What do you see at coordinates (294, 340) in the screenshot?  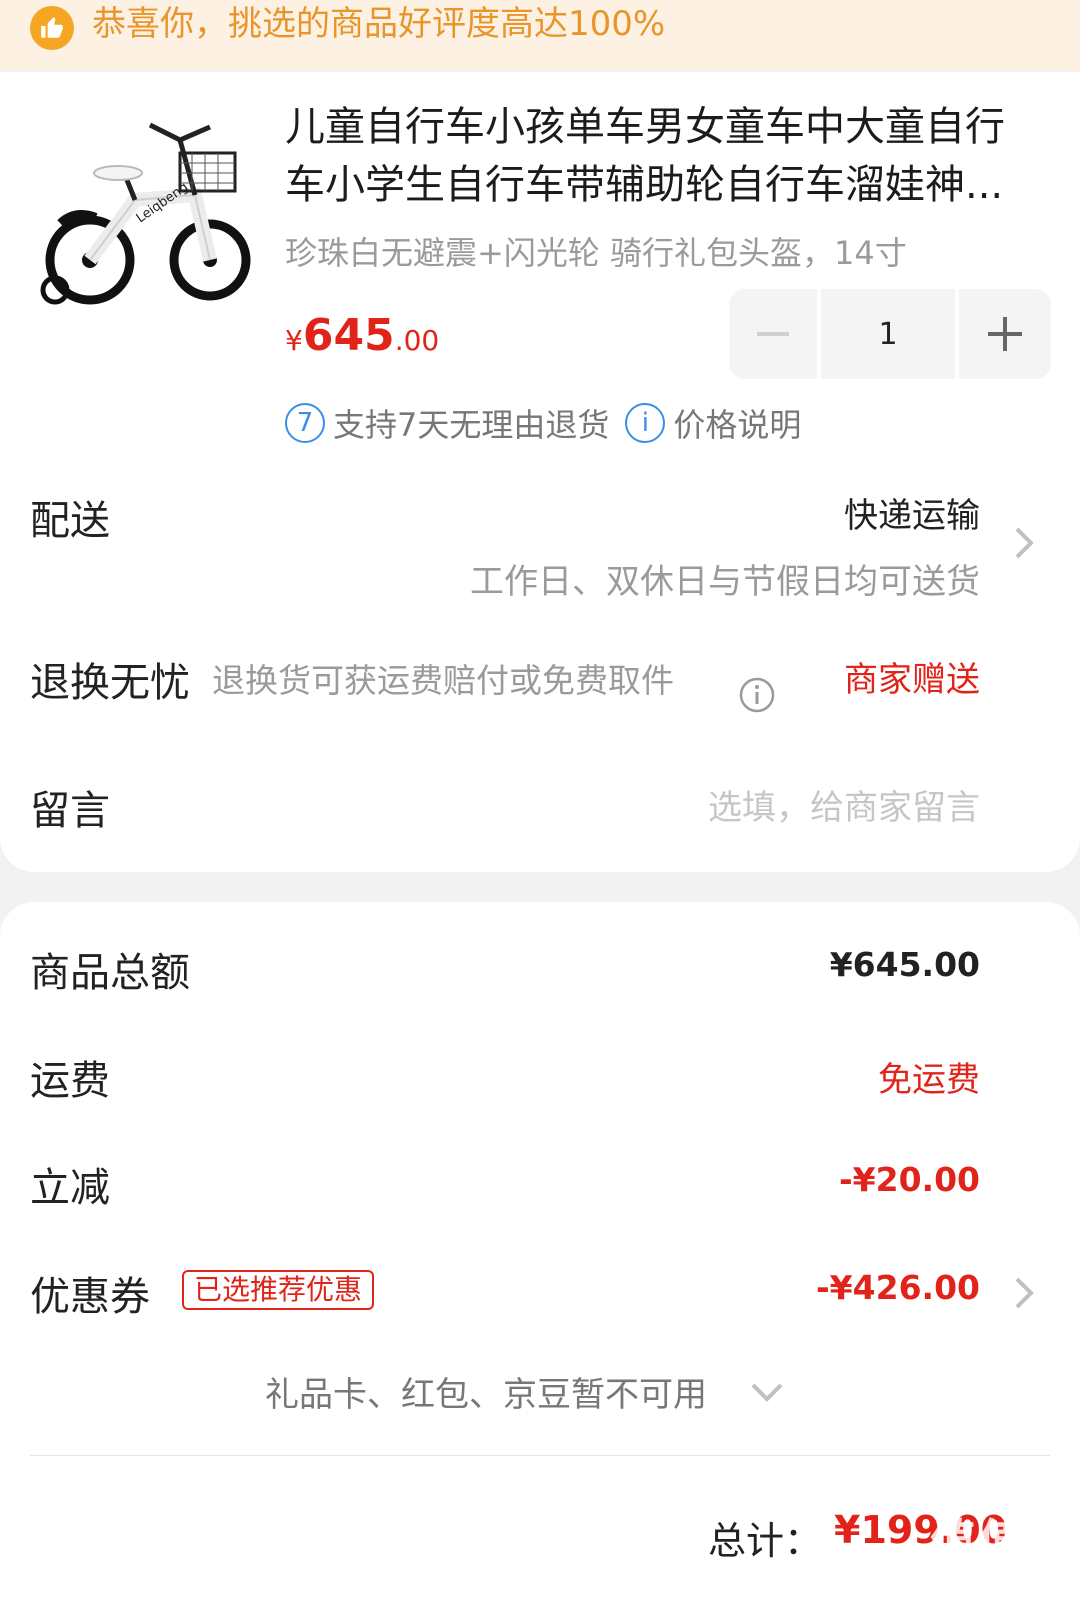 I see `price-symbol: ¥` at bounding box center [294, 340].